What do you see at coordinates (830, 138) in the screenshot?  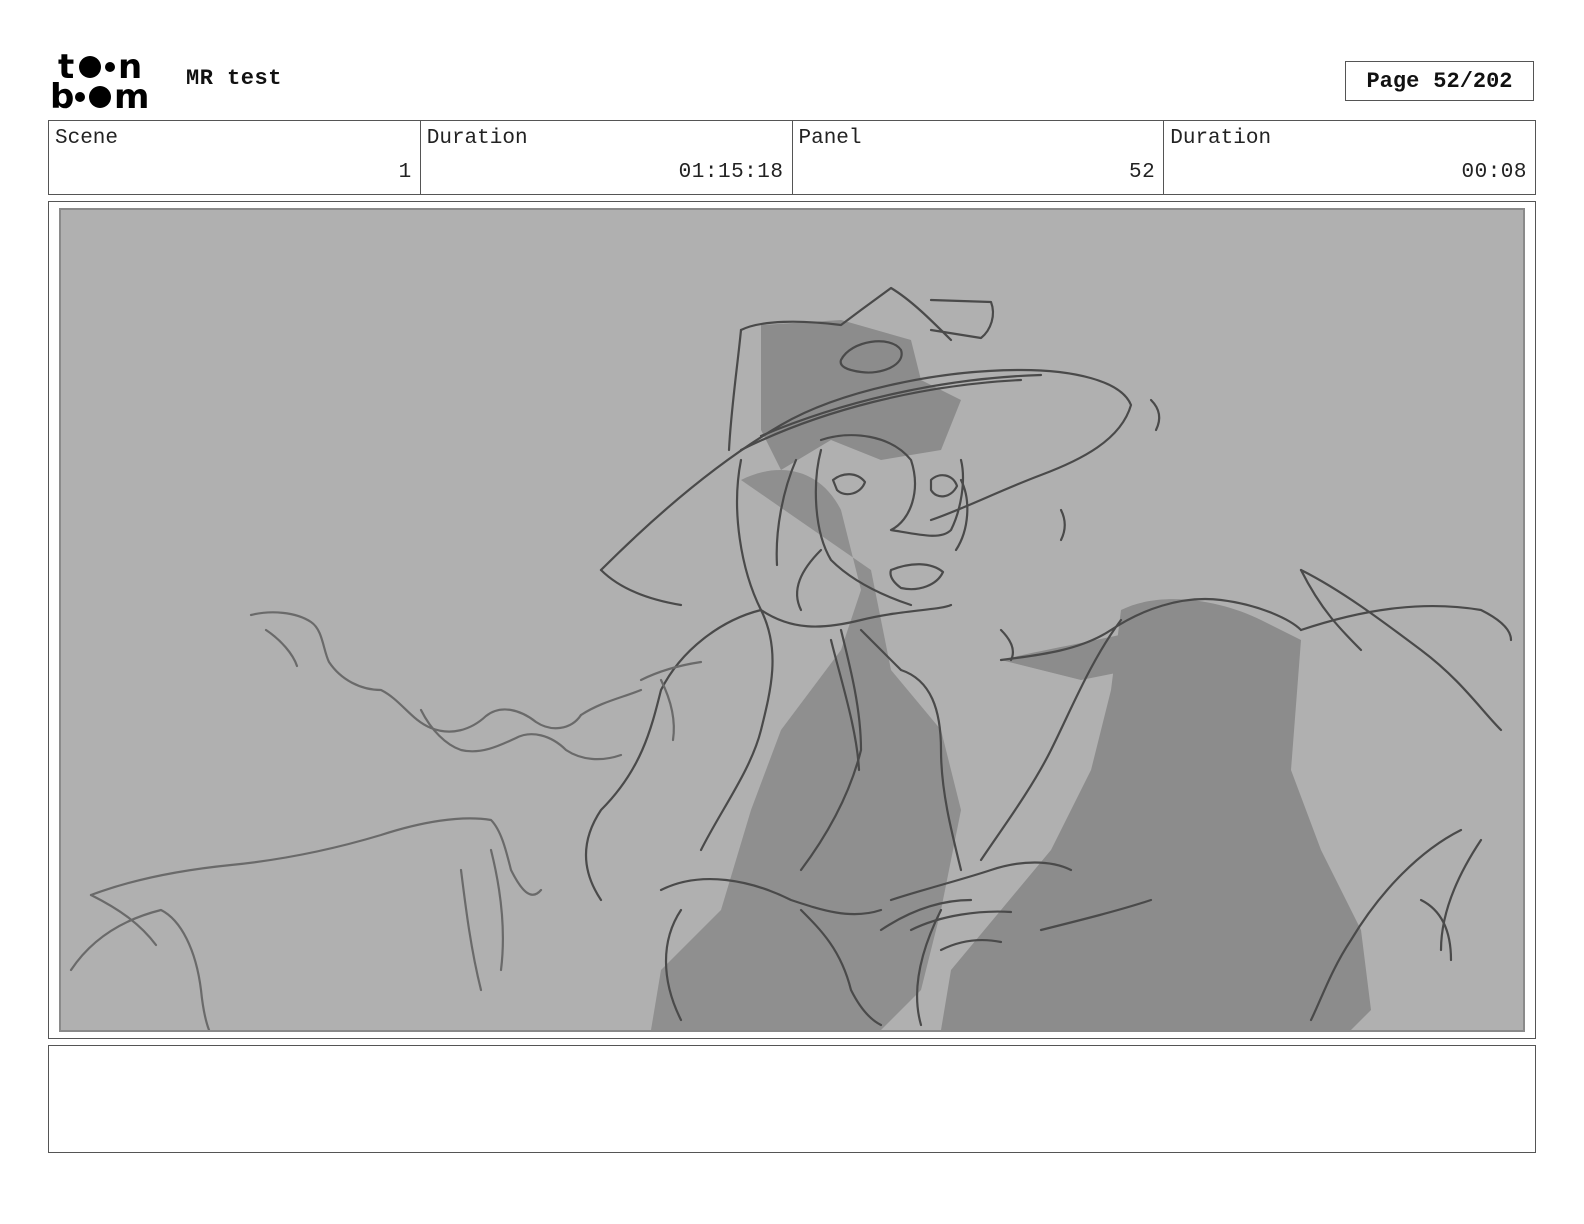 I see `panel-label: Panel` at bounding box center [830, 138].